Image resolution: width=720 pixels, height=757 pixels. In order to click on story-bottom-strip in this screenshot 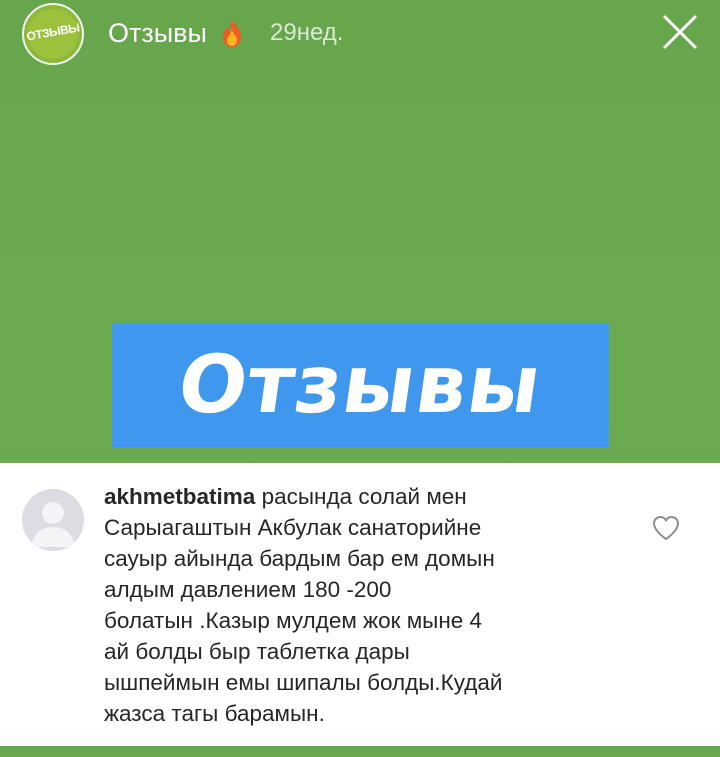, I will do `click(360, 751)`.